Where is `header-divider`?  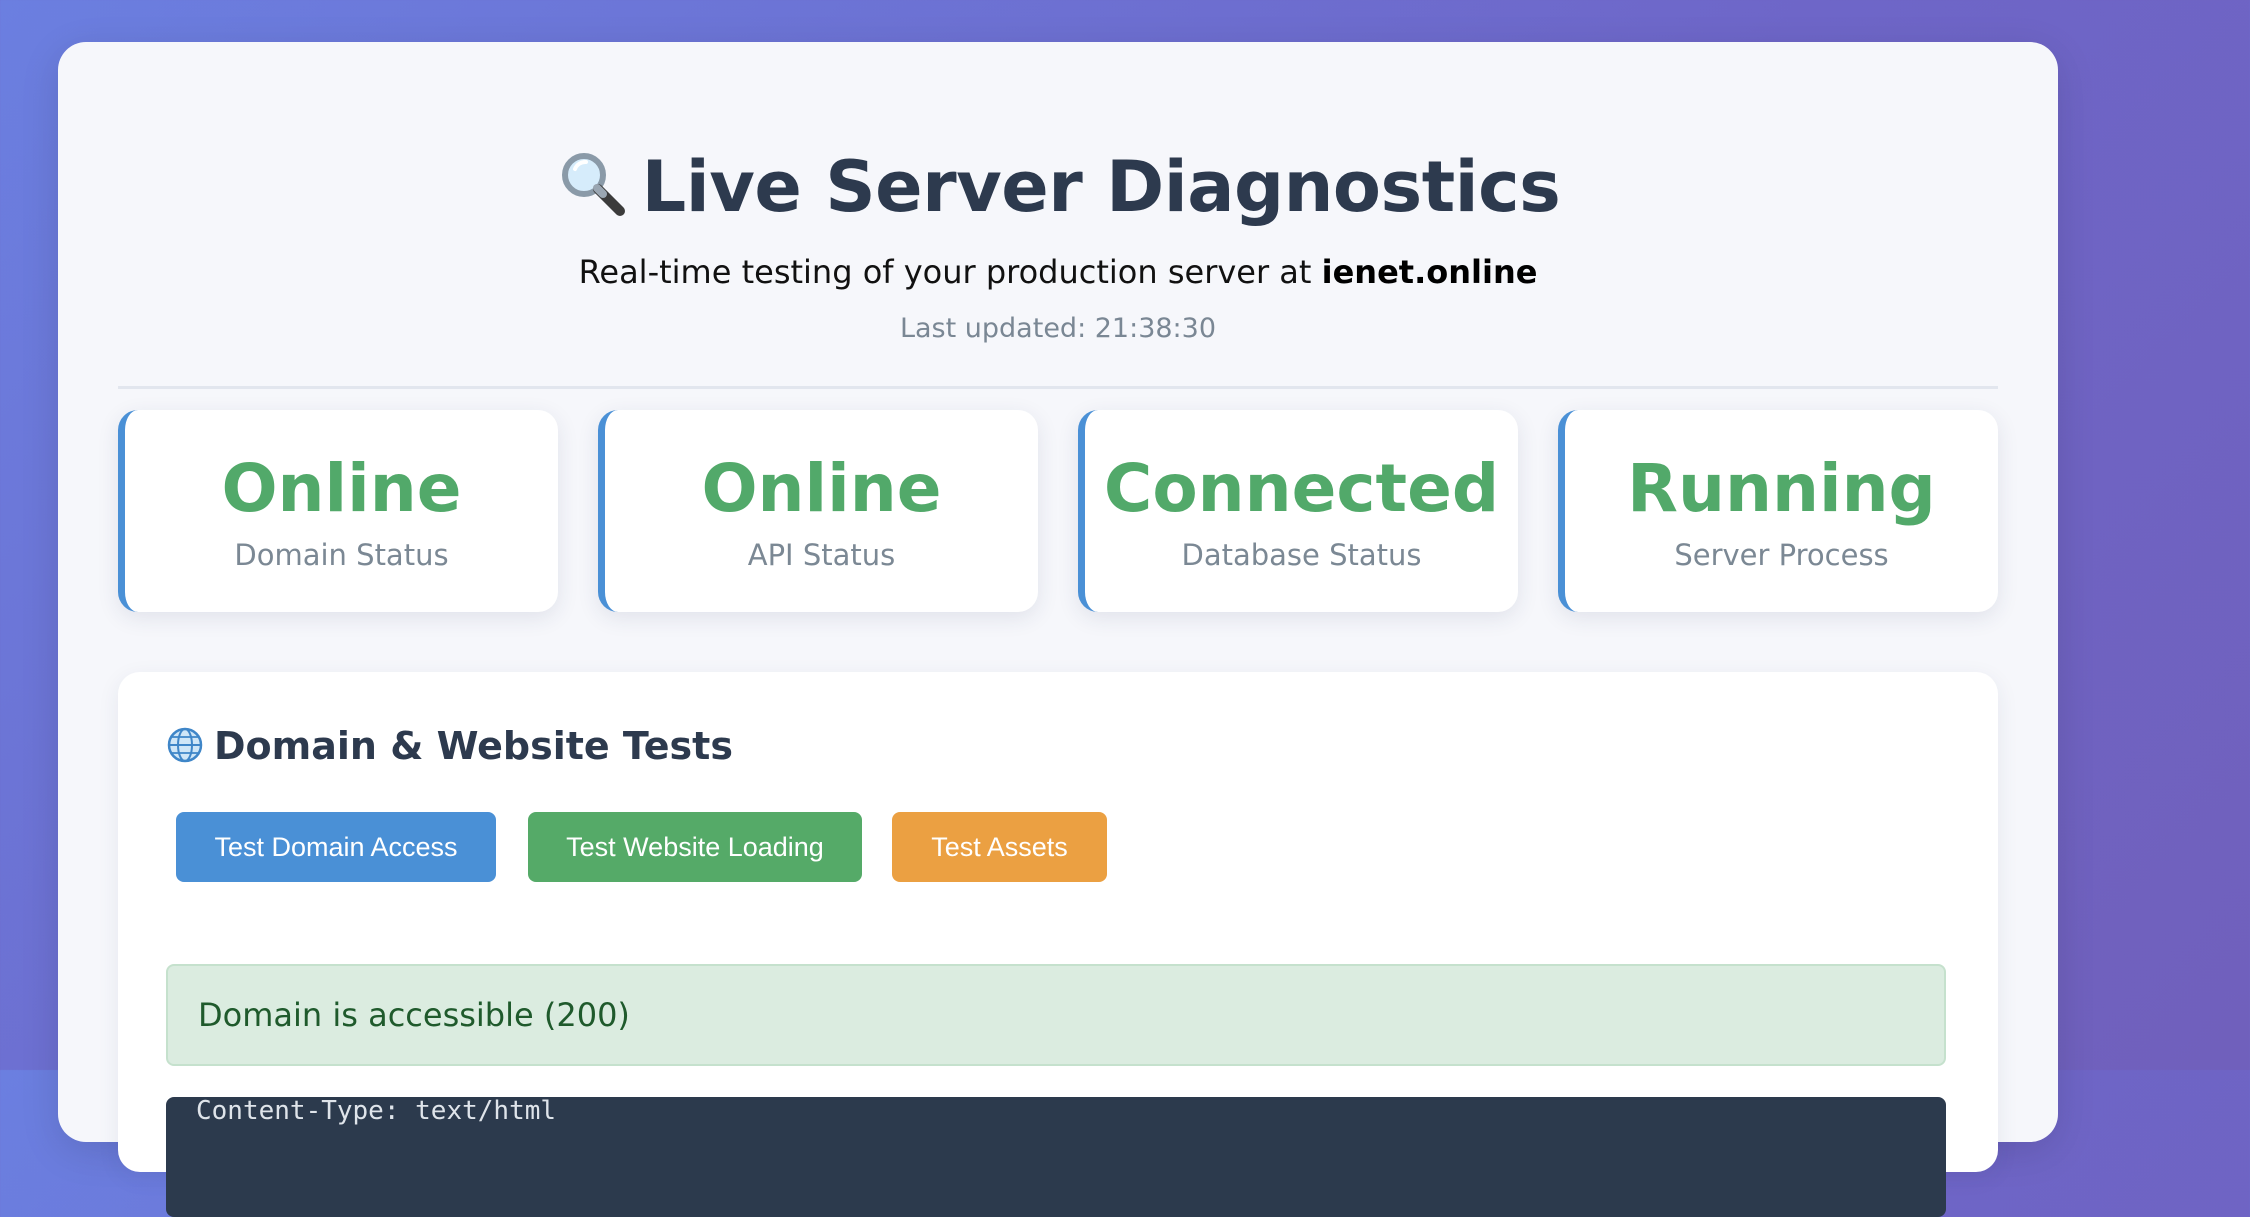
header-divider is located at coordinates (1058, 387).